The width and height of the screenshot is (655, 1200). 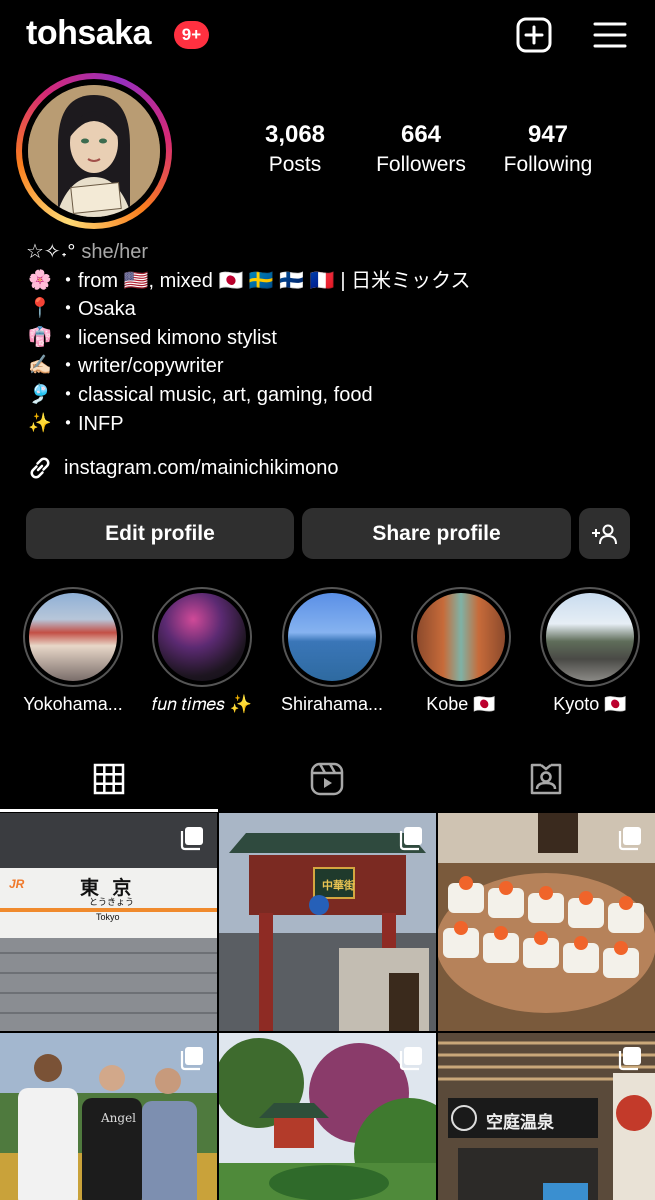 I want to click on bio-text: ・Osaka, so click(x=97, y=309).